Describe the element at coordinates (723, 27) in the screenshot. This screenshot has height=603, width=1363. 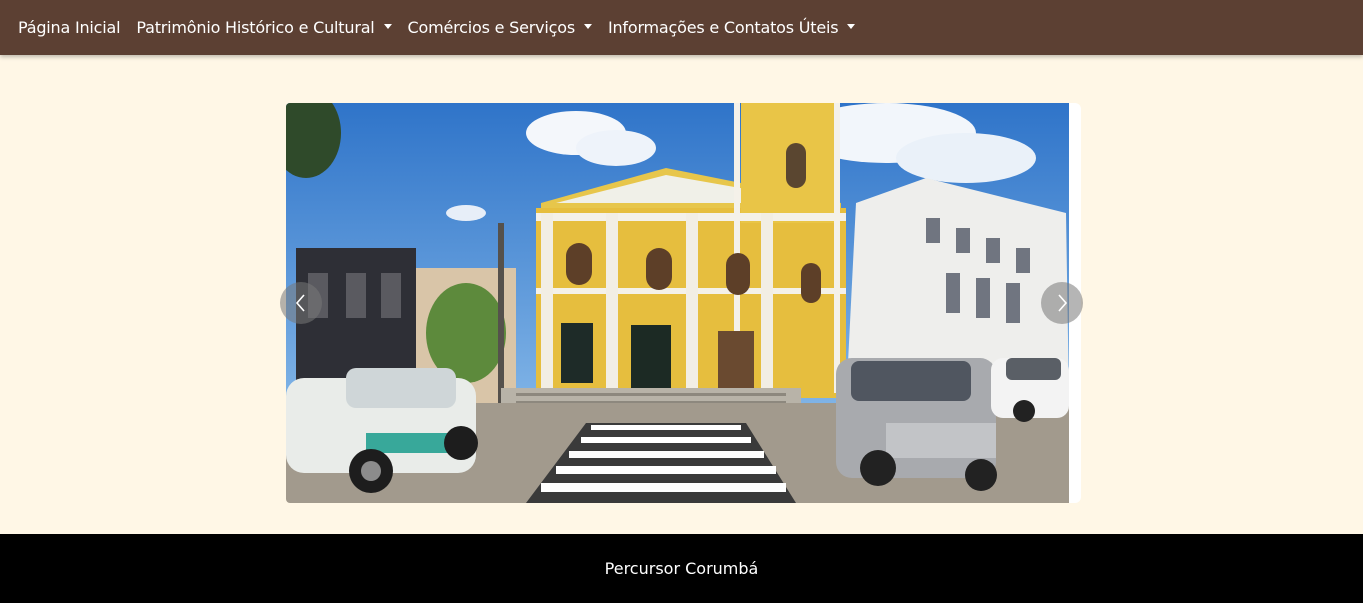
I see `nav-info-label: Informações e Contatos Úteis` at that location.